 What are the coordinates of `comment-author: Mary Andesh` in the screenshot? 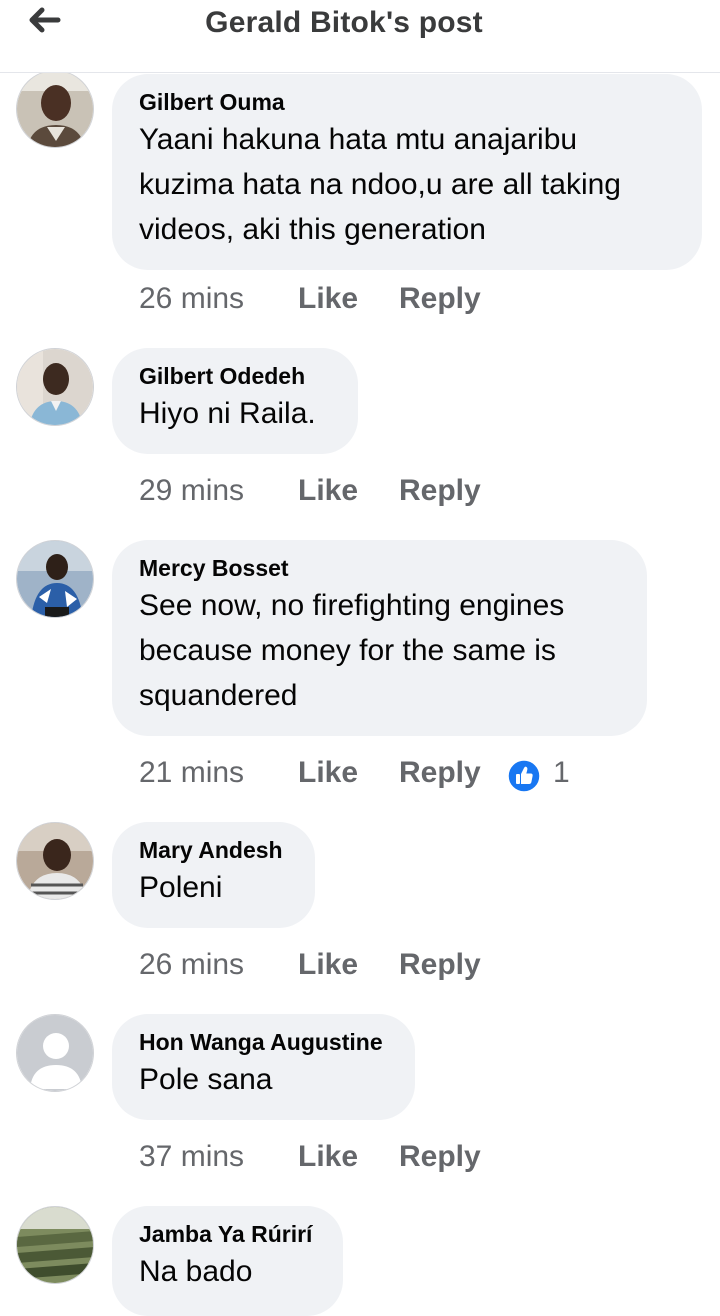 It's located at (214, 850).